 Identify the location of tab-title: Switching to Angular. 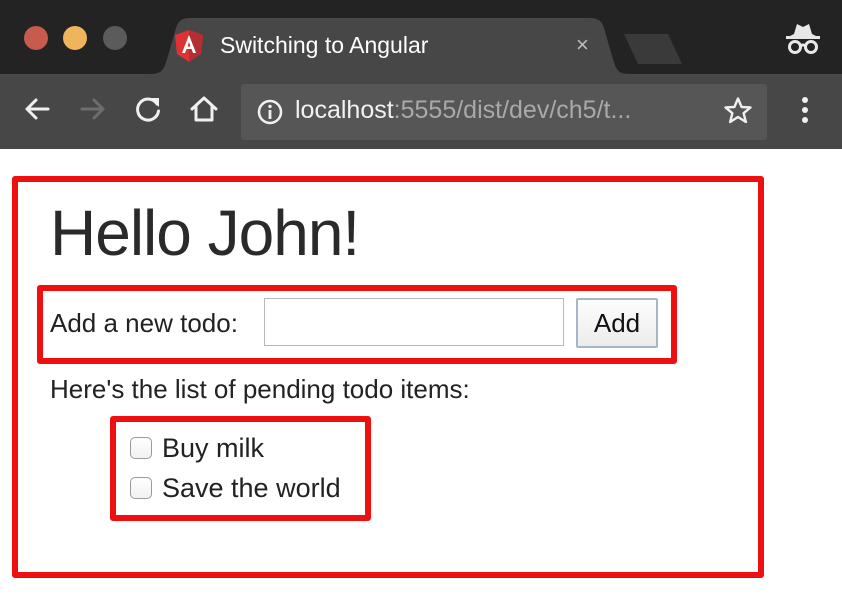
(324, 45).